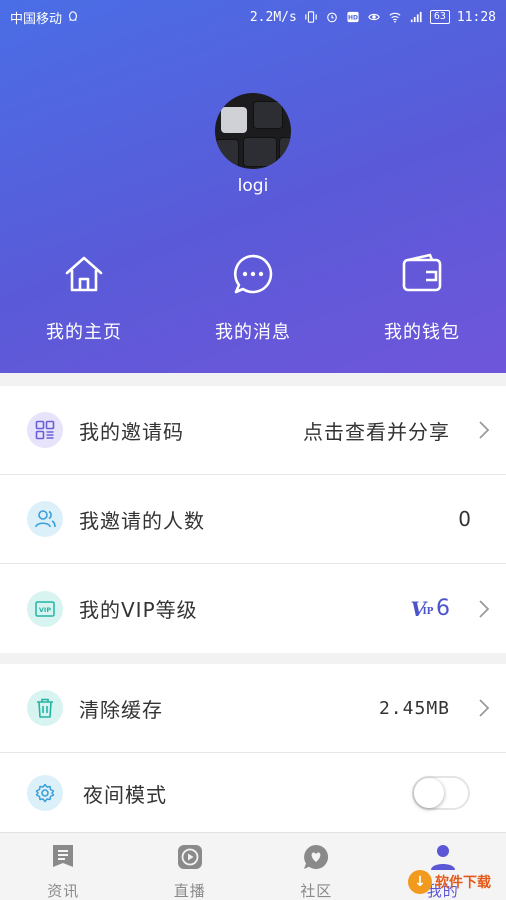  I want to click on avatar, so click(253, 131).